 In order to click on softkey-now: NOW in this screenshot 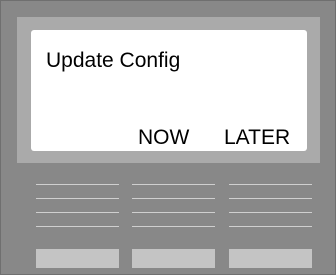, I will do `click(163, 138)`.